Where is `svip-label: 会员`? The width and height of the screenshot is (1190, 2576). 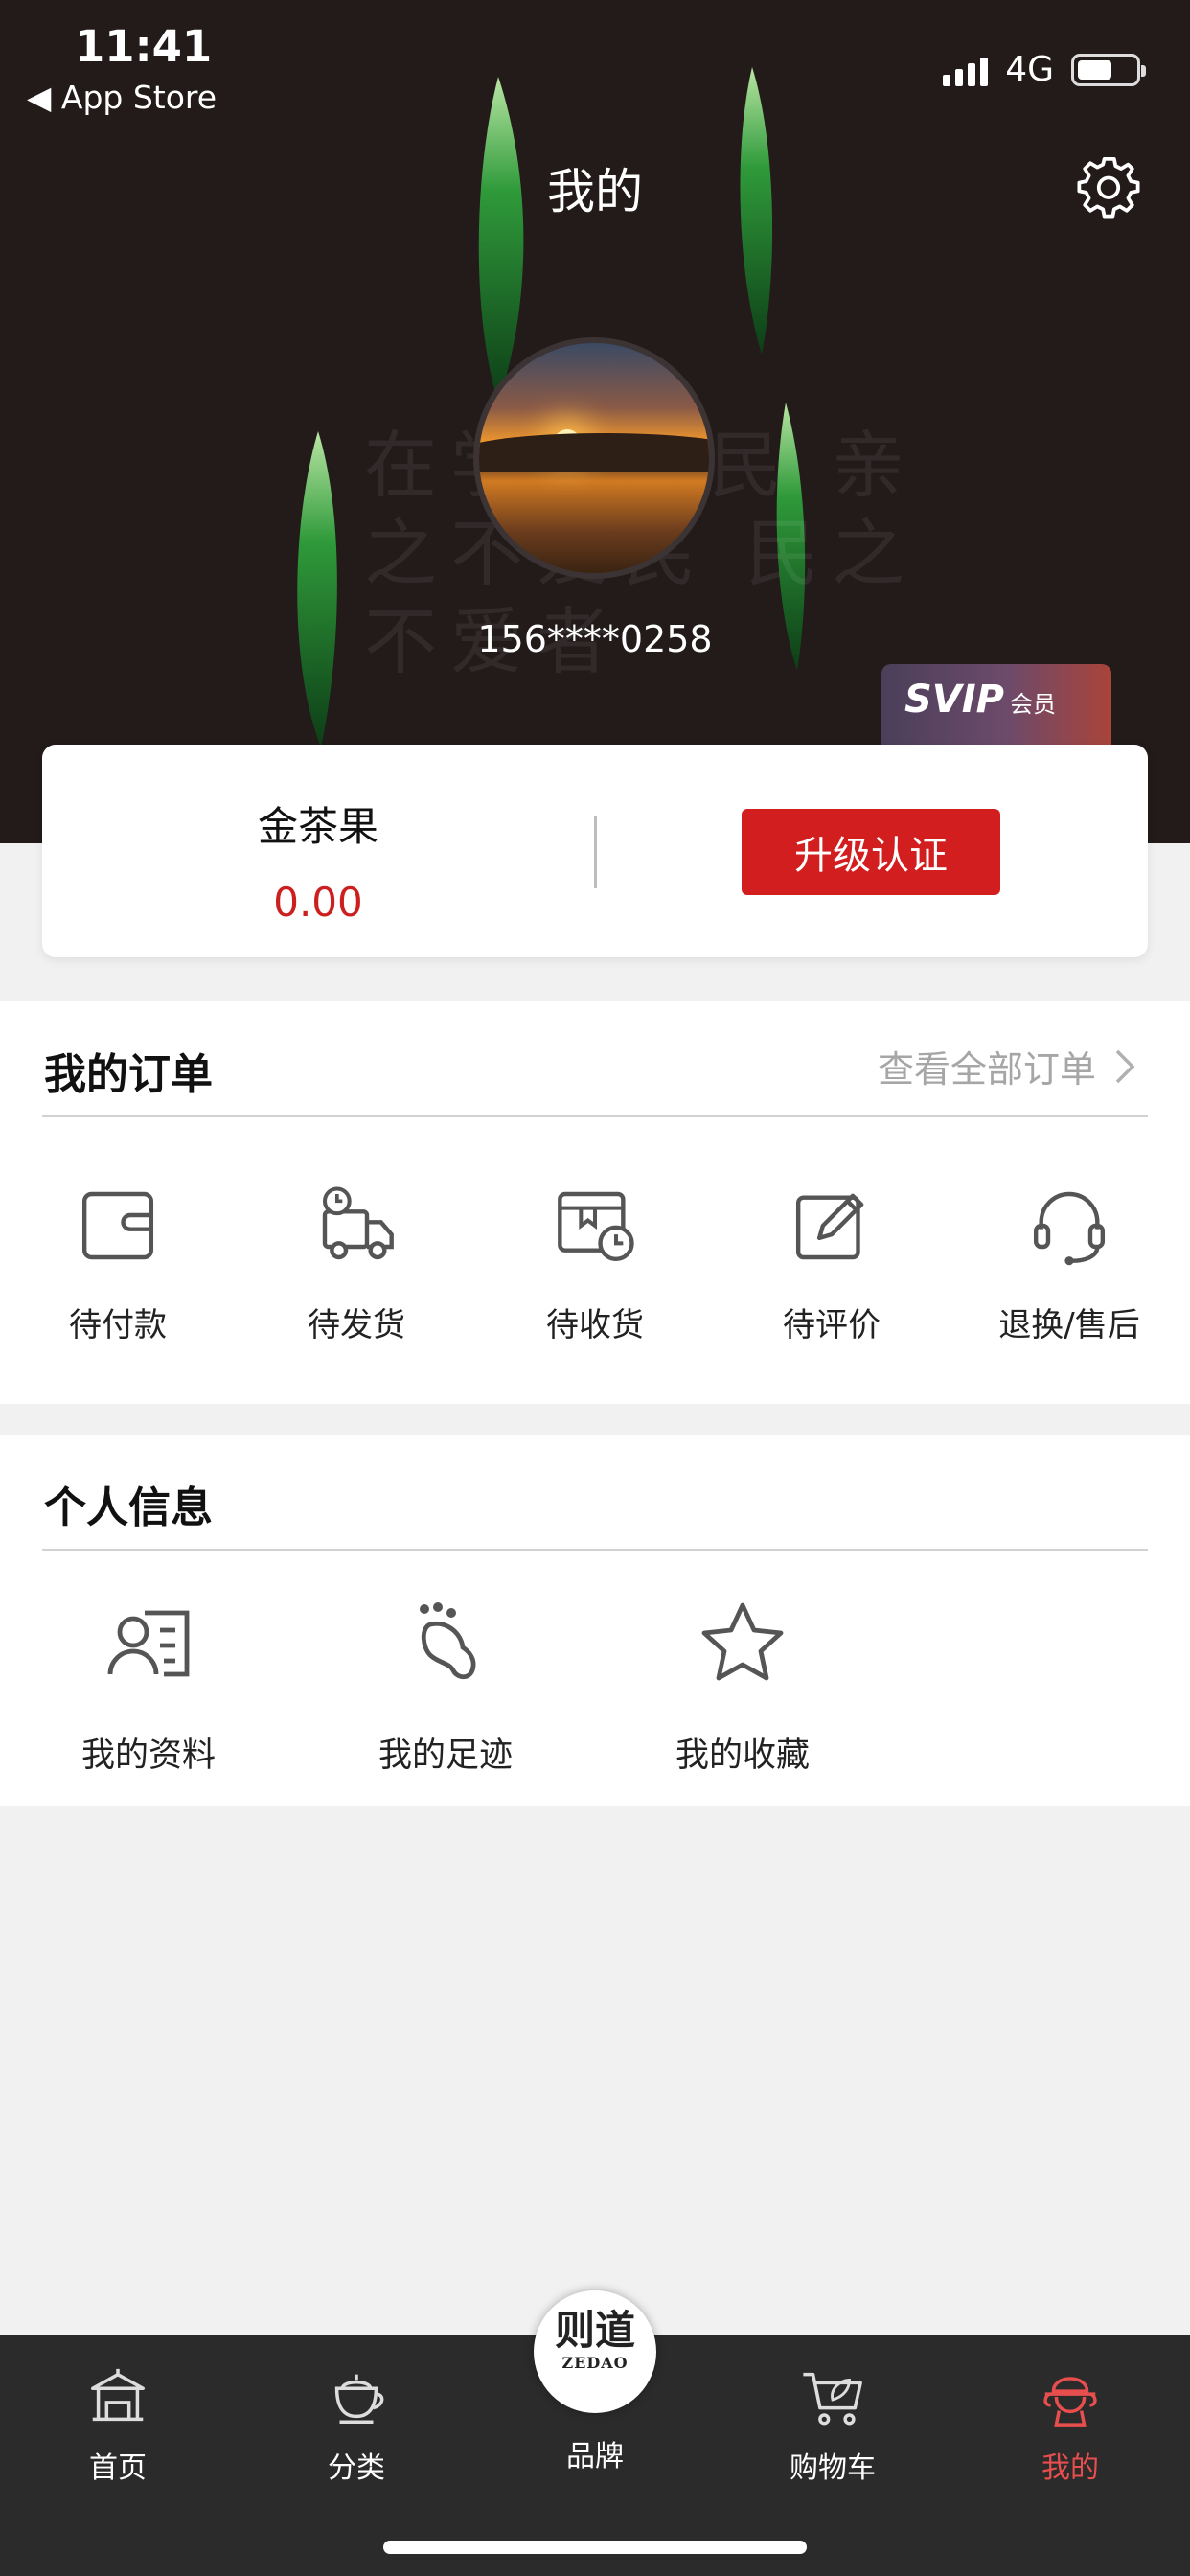
svip-label: 会员 is located at coordinates (1033, 704).